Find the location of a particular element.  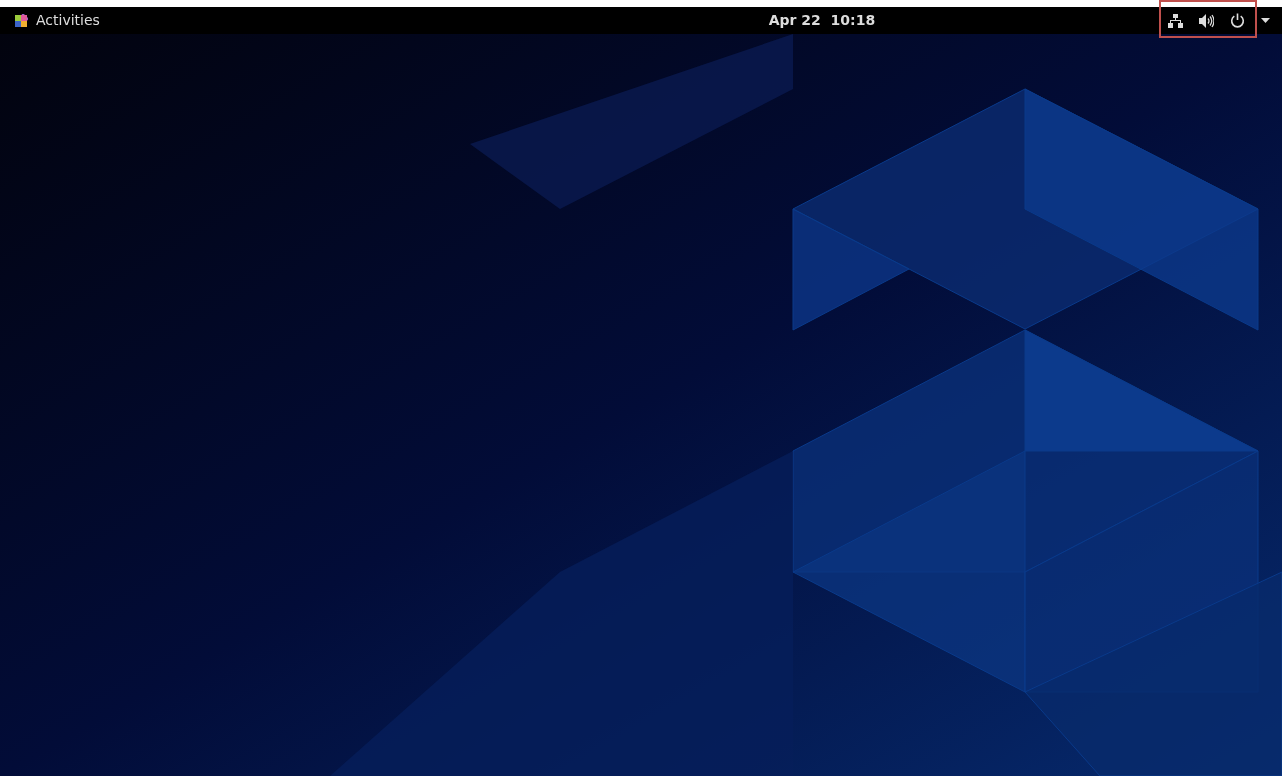

network-icon is located at coordinates (1175, 20).